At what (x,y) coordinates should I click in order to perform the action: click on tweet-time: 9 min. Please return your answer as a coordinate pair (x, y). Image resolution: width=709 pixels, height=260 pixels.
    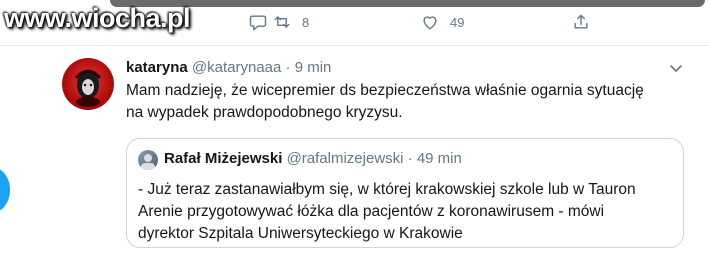
    Looking at the image, I should click on (313, 67).